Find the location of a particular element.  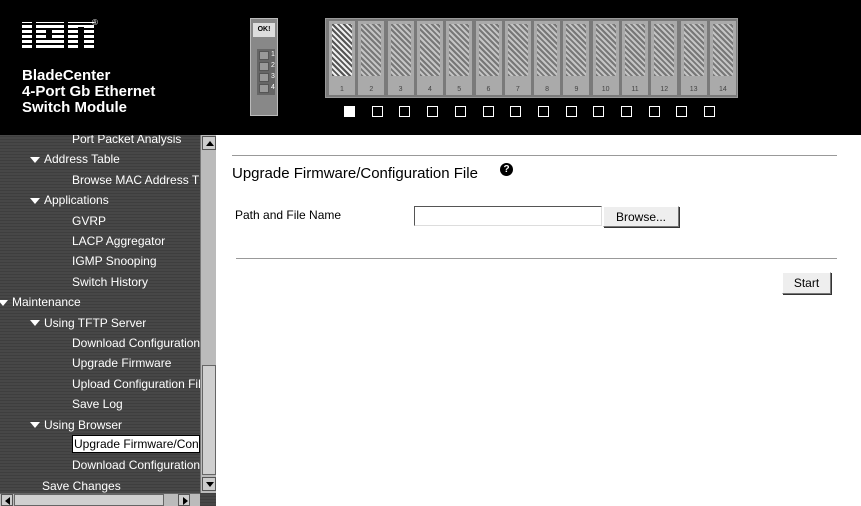

blade-bay-9: 9 is located at coordinates (576, 58).